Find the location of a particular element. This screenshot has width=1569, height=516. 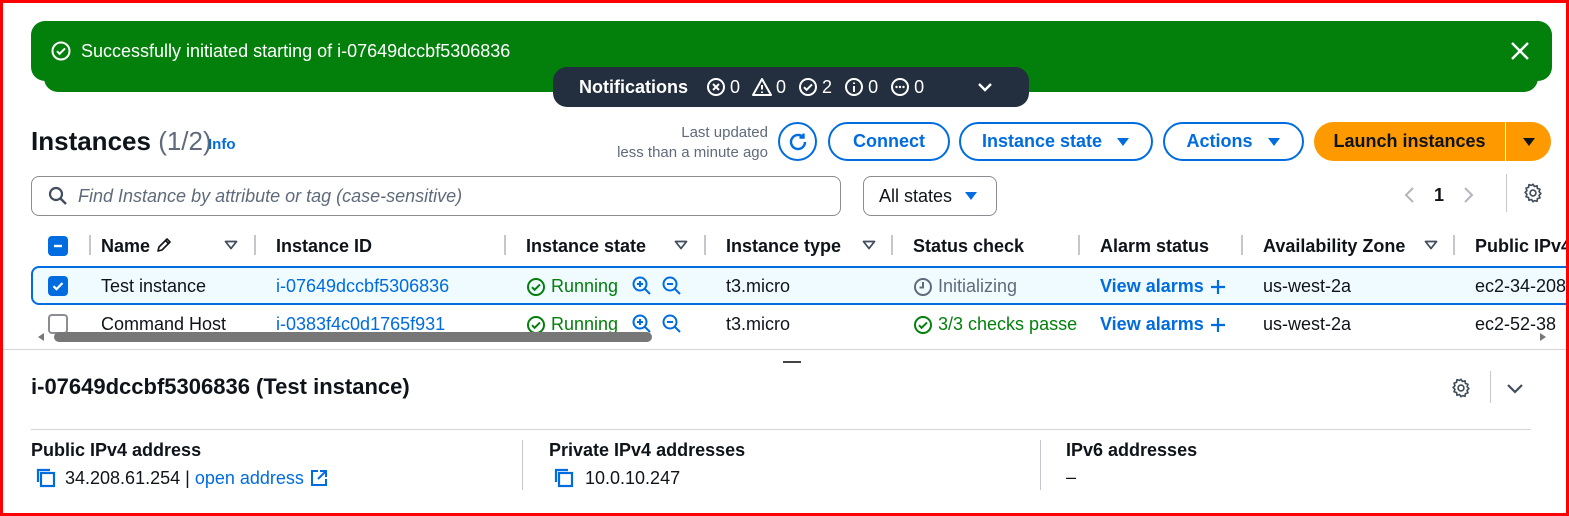

launch-instances-button: Launch instances is located at coordinates (1410, 141).